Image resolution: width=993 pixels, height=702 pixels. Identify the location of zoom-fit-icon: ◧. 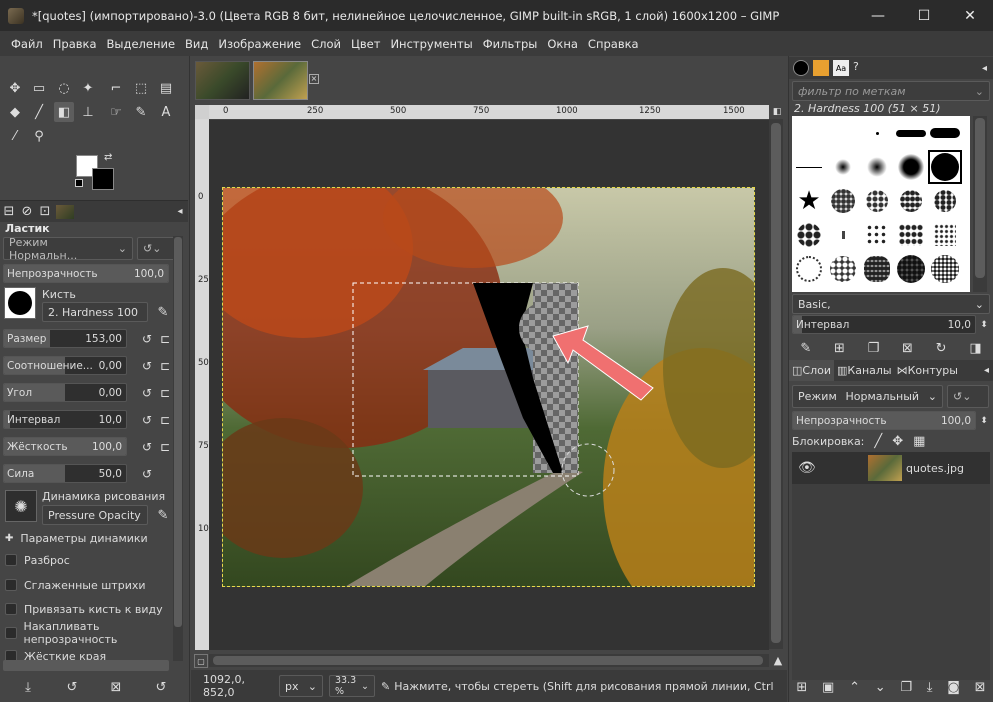
(777, 112).